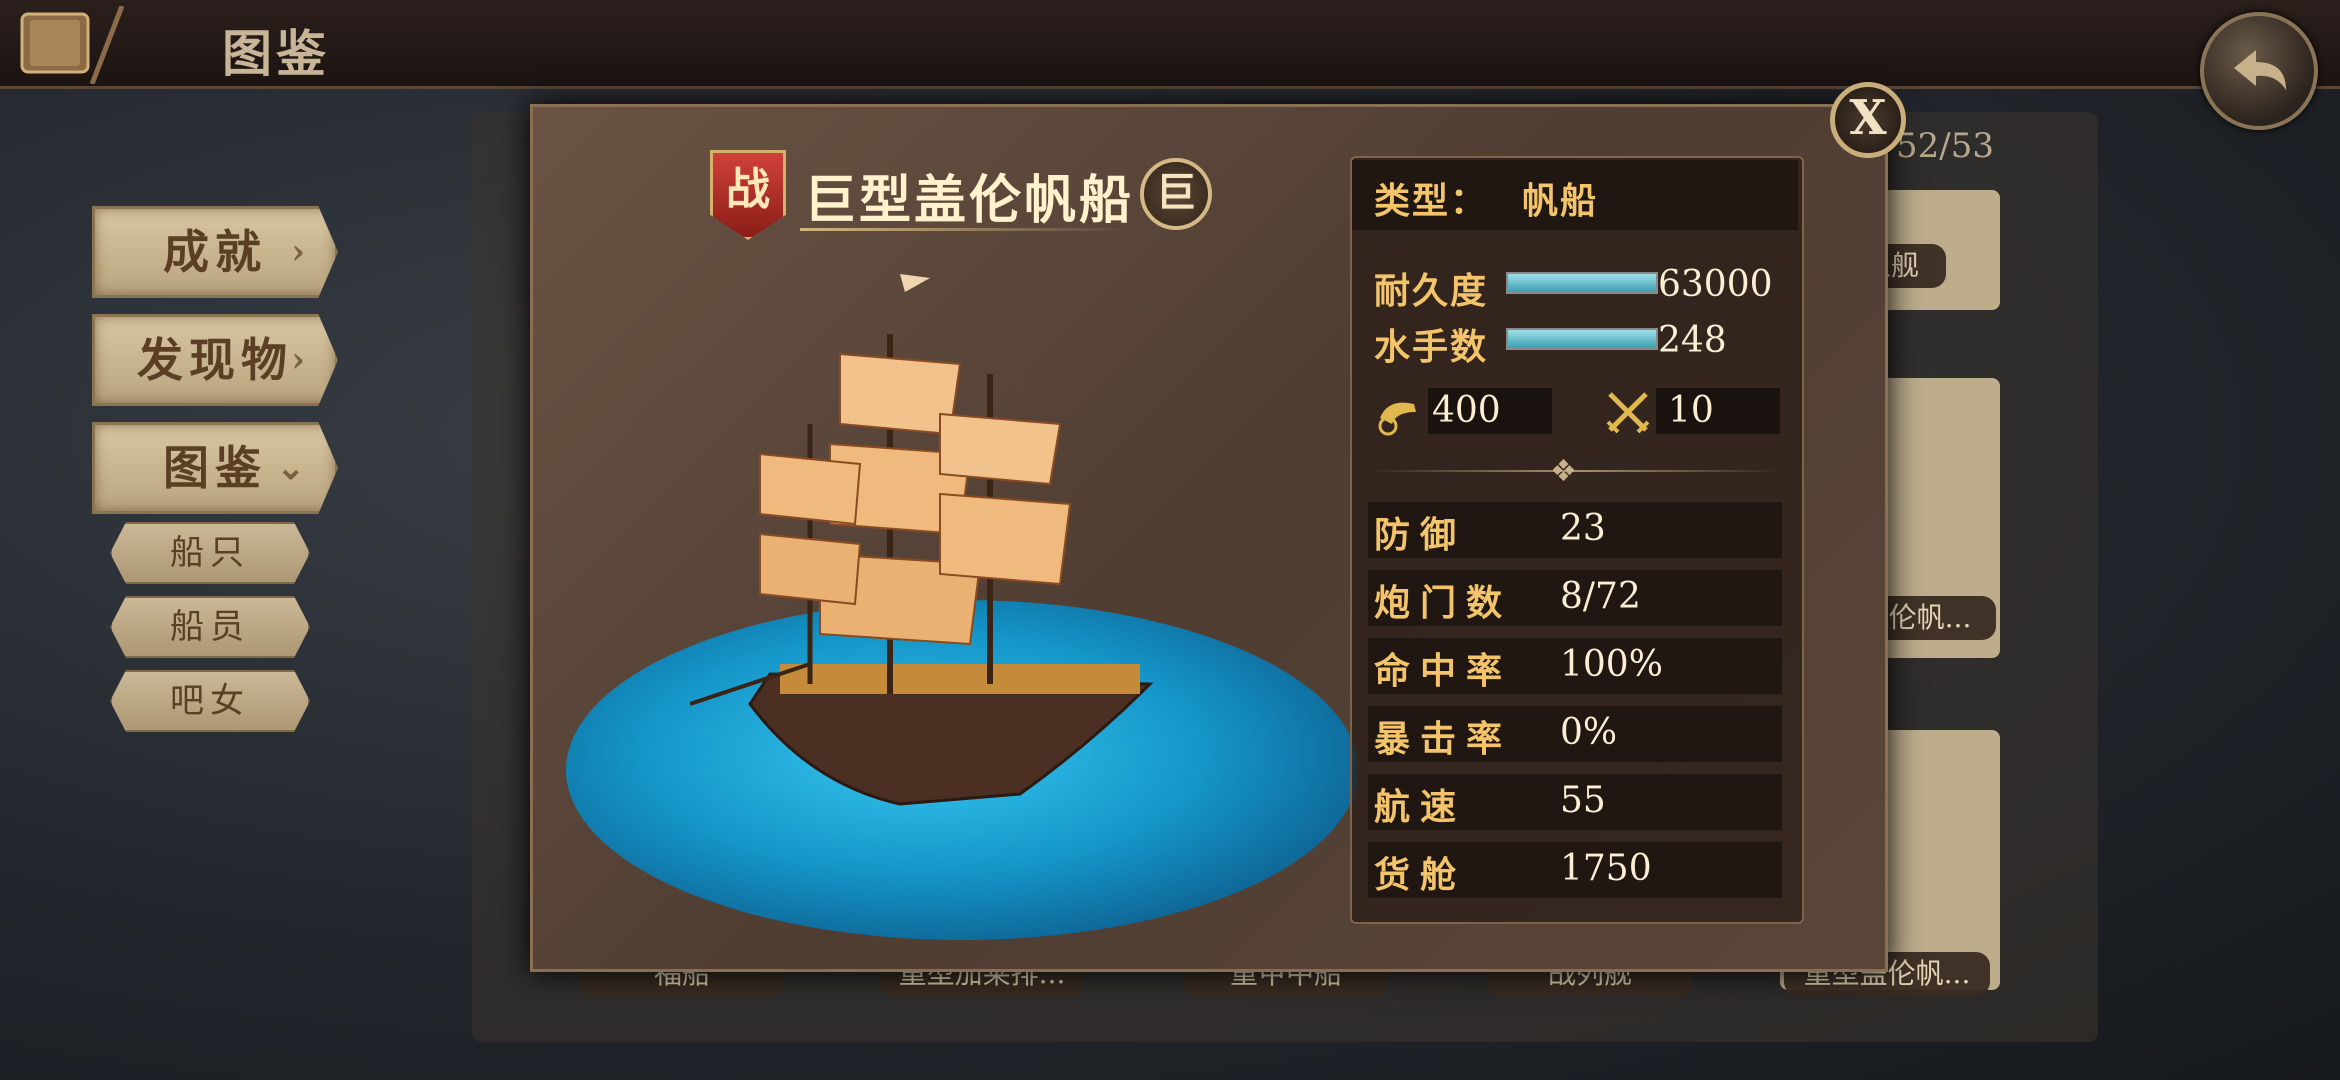 This screenshot has height=1080, width=2340. Describe the element at coordinates (1420, 875) in the screenshot. I see `stat-label: 货舱` at that location.